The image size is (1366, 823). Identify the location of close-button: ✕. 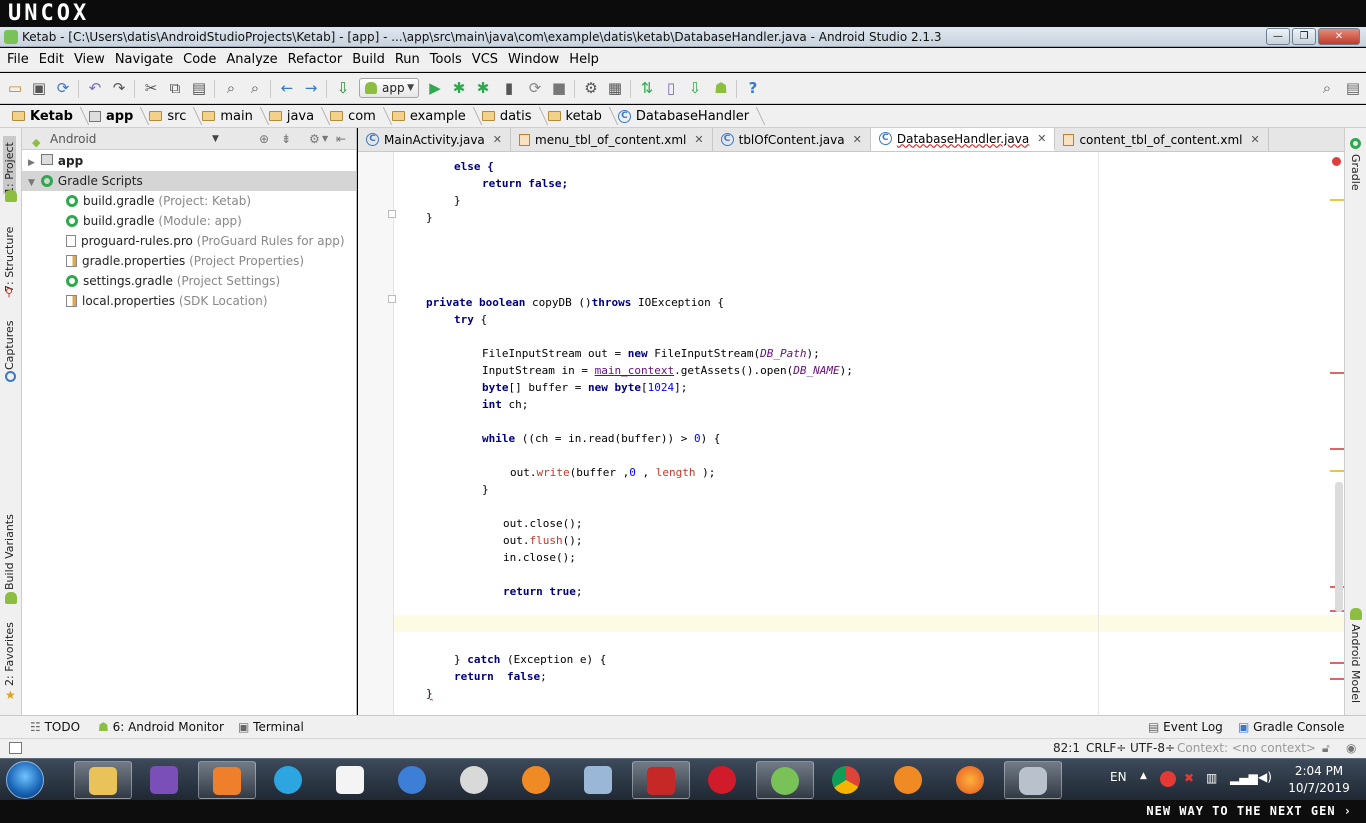
(1339, 36).